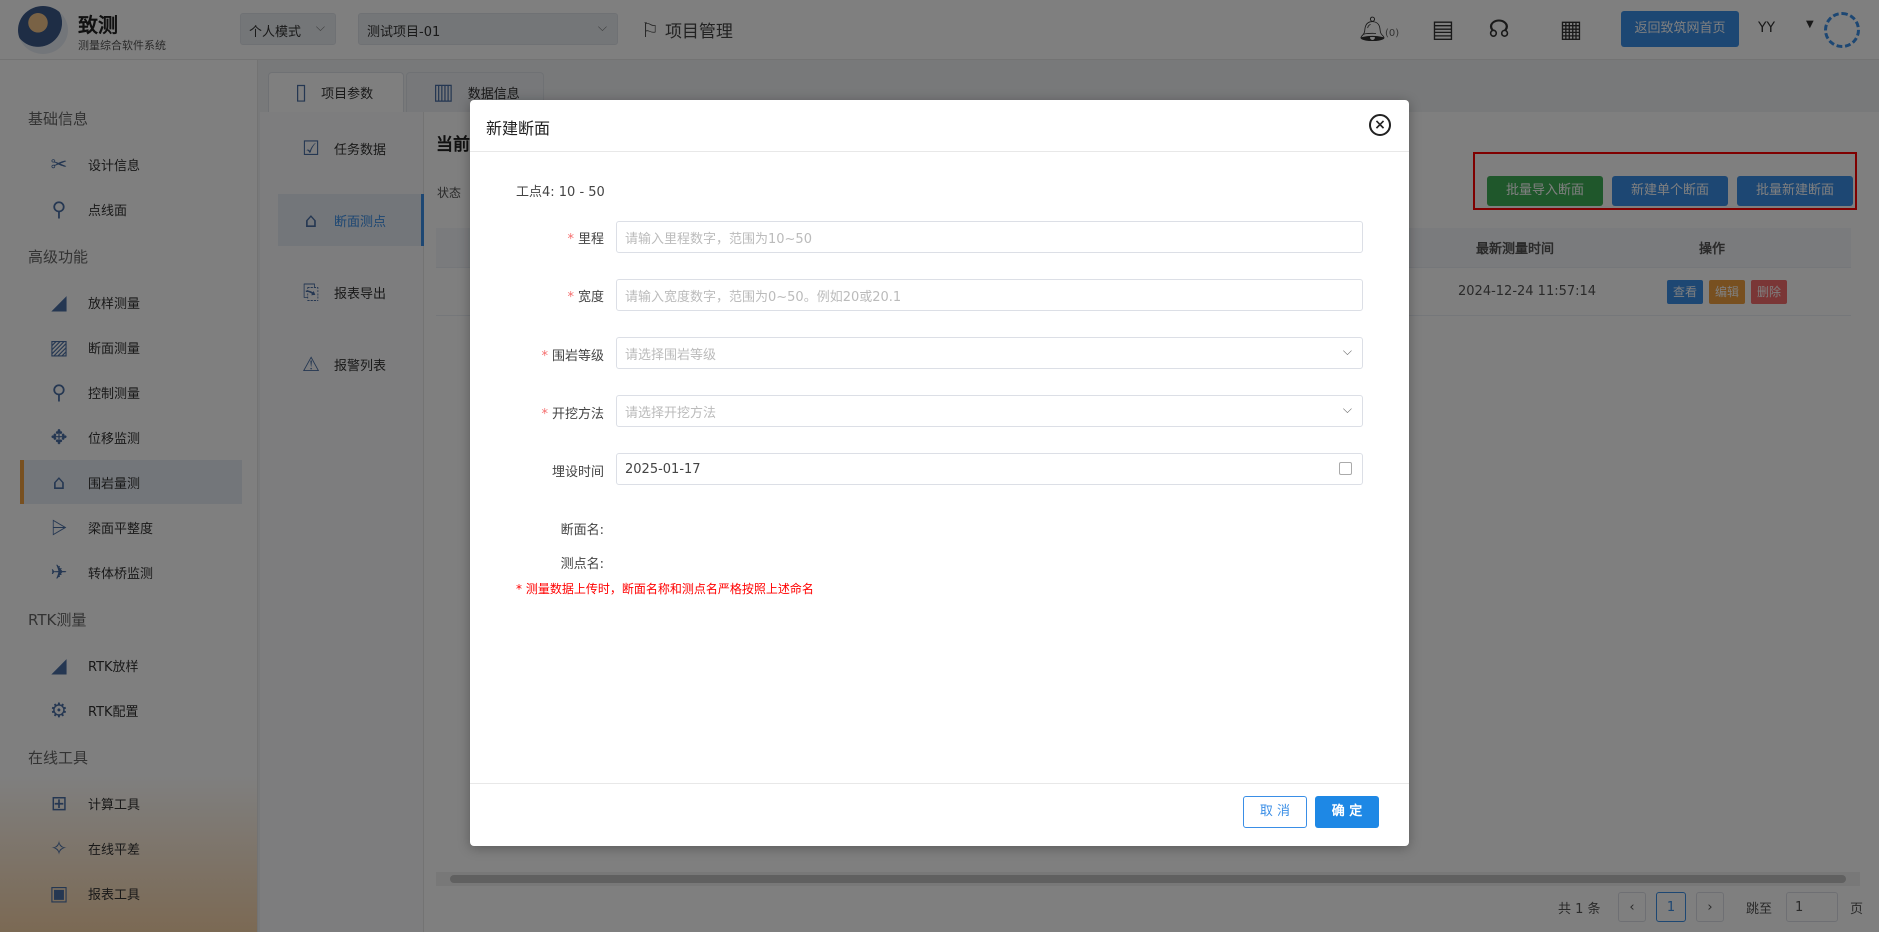 This screenshot has height=932, width=1879. Describe the element at coordinates (1380, 125) in the screenshot. I see `close-icon: ×` at that location.